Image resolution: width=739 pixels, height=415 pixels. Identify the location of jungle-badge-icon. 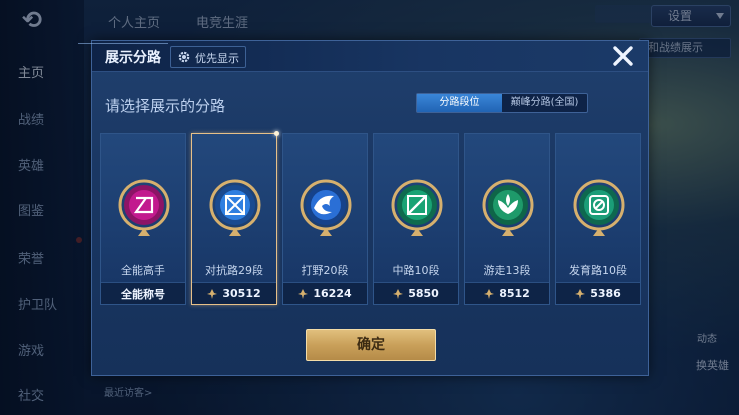
(326, 207).